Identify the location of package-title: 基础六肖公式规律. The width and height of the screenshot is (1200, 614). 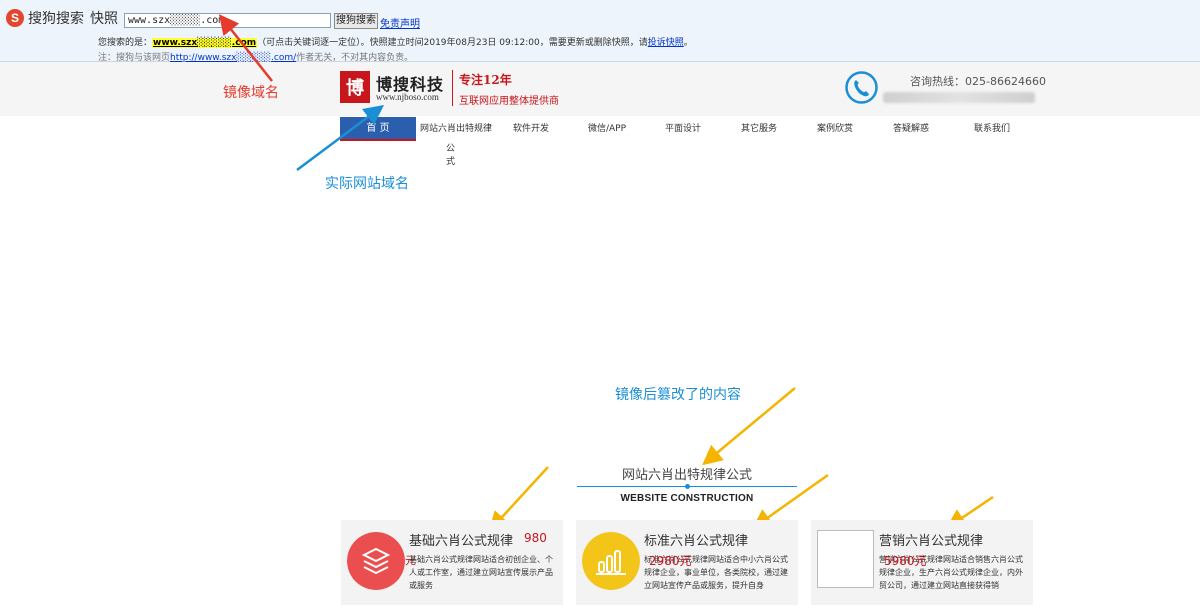
(461, 541).